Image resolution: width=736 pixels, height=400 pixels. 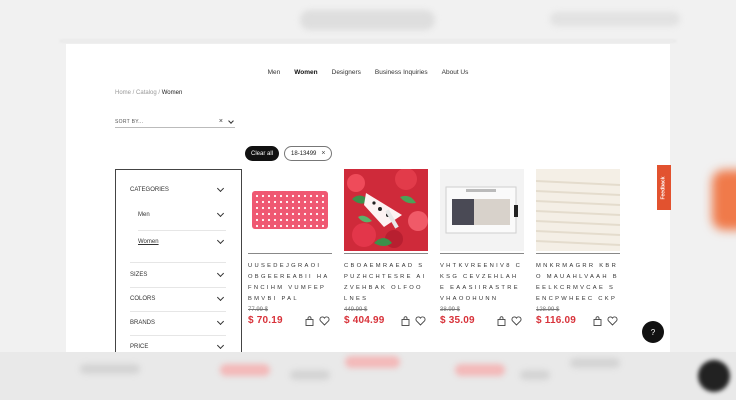 What do you see at coordinates (274, 72) in the screenshot?
I see `nav-men: Men` at bounding box center [274, 72].